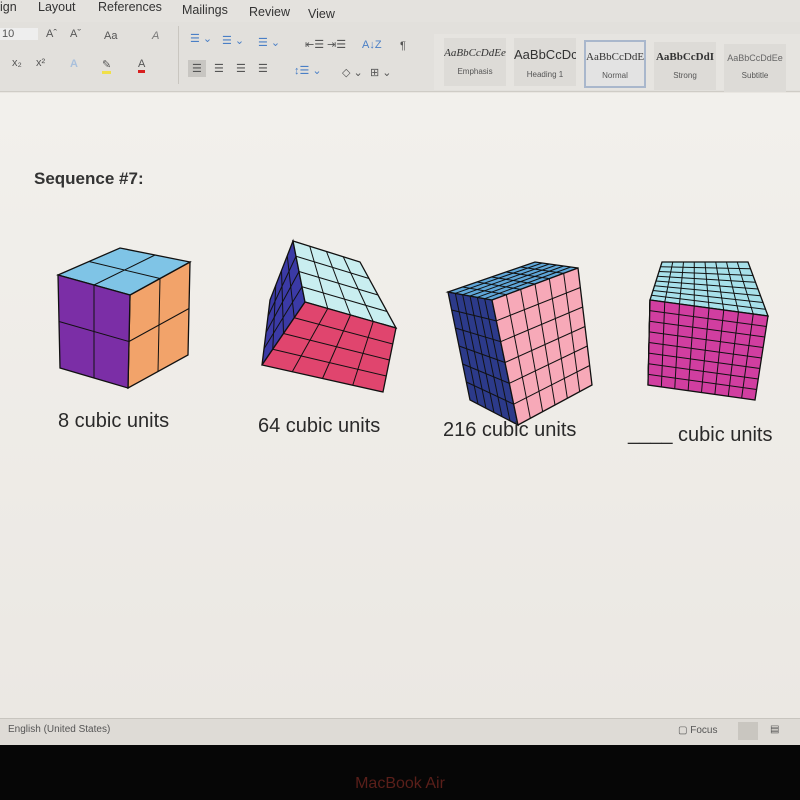  What do you see at coordinates (400, 731) in the screenshot?
I see `status-bar: English (United States) ▢ Focus ▤` at bounding box center [400, 731].